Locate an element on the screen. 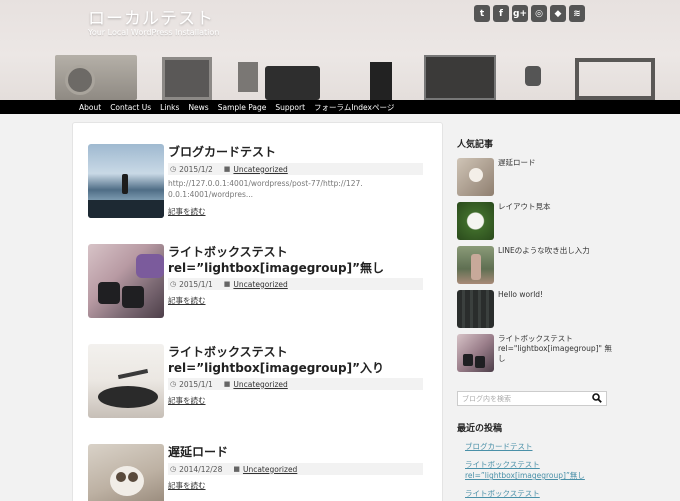 The height and width of the screenshot is (501, 680). post-title: 遅延ロード is located at coordinates (300, 452).